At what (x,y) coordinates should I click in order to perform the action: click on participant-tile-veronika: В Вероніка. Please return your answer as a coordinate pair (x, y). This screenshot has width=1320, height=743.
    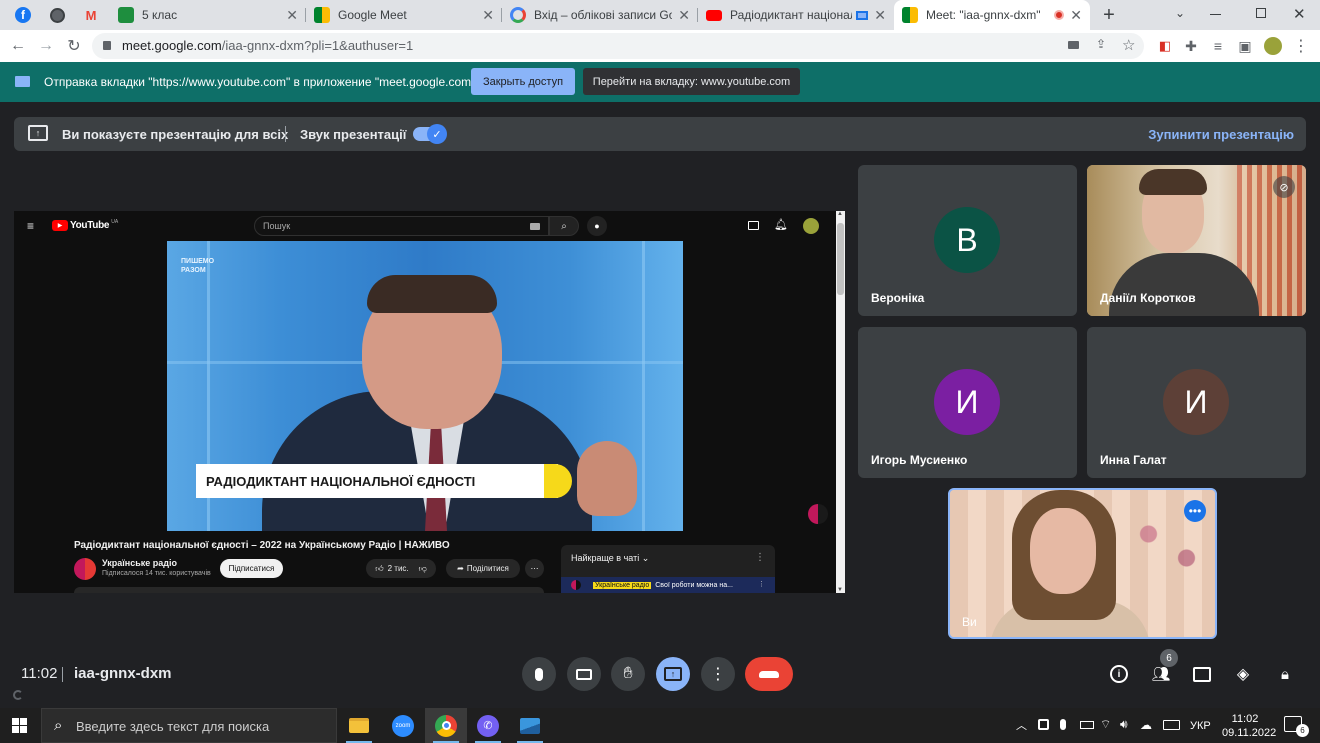
    Looking at the image, I should click on (967, 240).